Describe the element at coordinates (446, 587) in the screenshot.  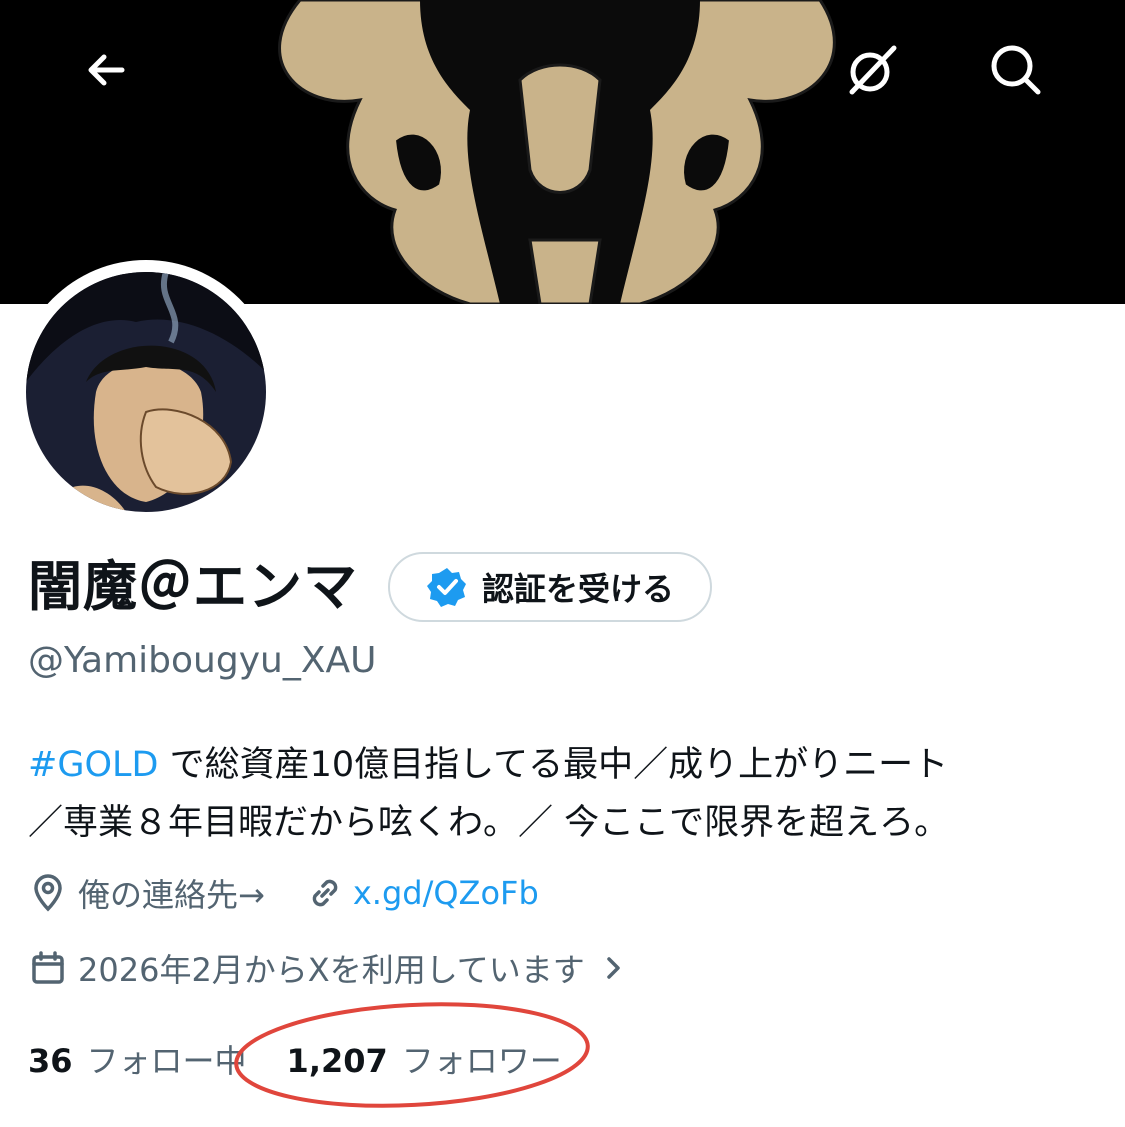
I see `verified-badge-icon` at that location.